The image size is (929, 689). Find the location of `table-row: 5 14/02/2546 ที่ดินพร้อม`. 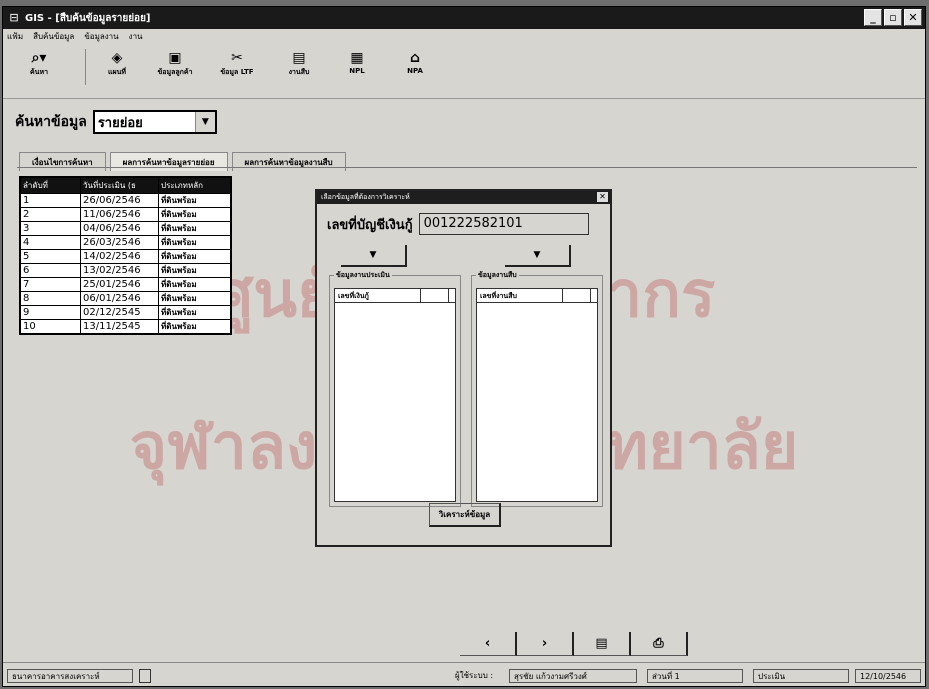

table-row: 5 14/02/2546 ที่ดินพร้อม is located at coordinates (125, 256).